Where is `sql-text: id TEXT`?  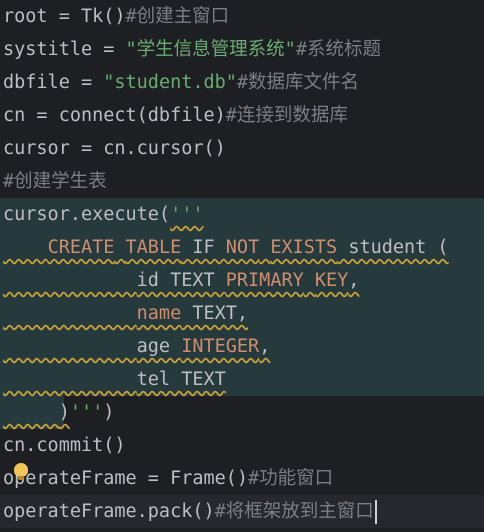 sql-text: id TEXT is located at coordinates (181, 280).